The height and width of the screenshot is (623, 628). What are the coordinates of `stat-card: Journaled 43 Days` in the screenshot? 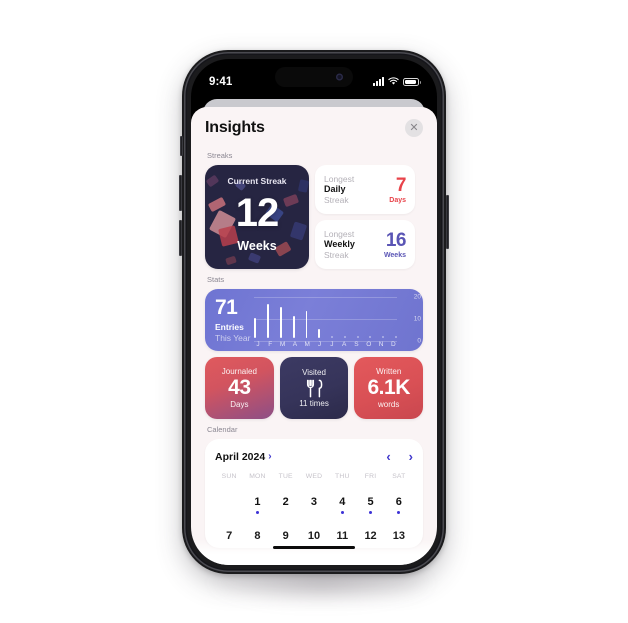 It's located at (239, 388).